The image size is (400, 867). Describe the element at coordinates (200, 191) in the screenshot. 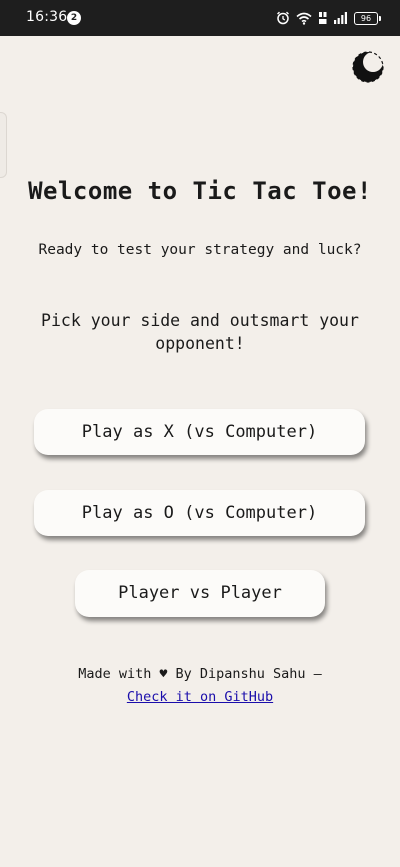

I see `page-title: Welcome to Tic Tac Toe!` at that location.